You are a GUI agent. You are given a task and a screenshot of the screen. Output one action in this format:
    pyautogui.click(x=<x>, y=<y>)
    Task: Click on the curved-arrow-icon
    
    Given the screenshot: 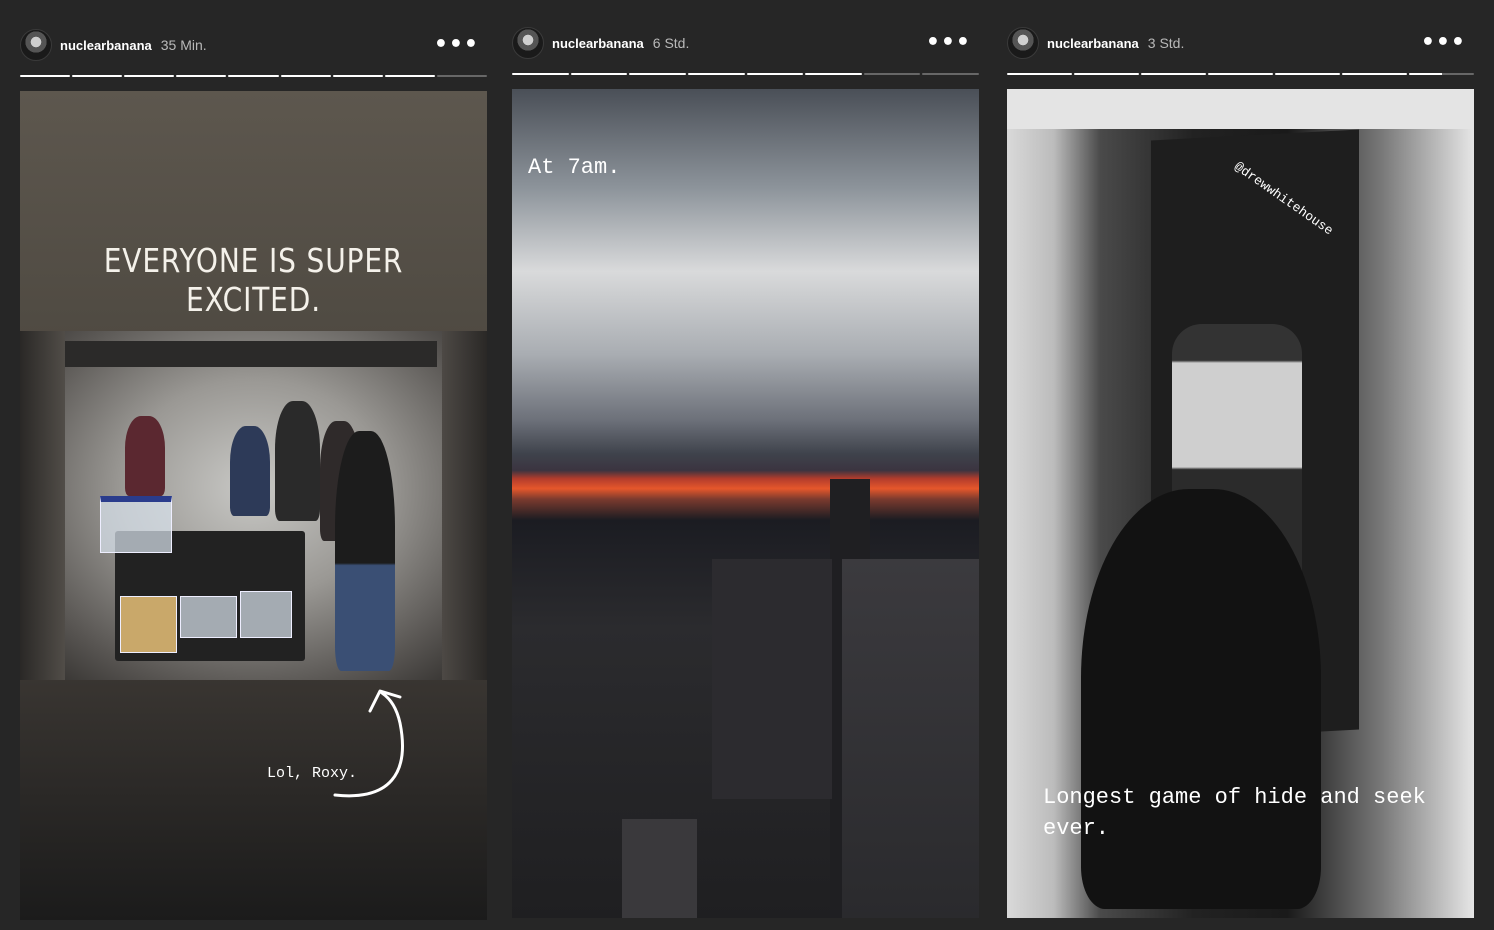 What is the action you would take?
    pyautogui.click(x=368, y=743)
    